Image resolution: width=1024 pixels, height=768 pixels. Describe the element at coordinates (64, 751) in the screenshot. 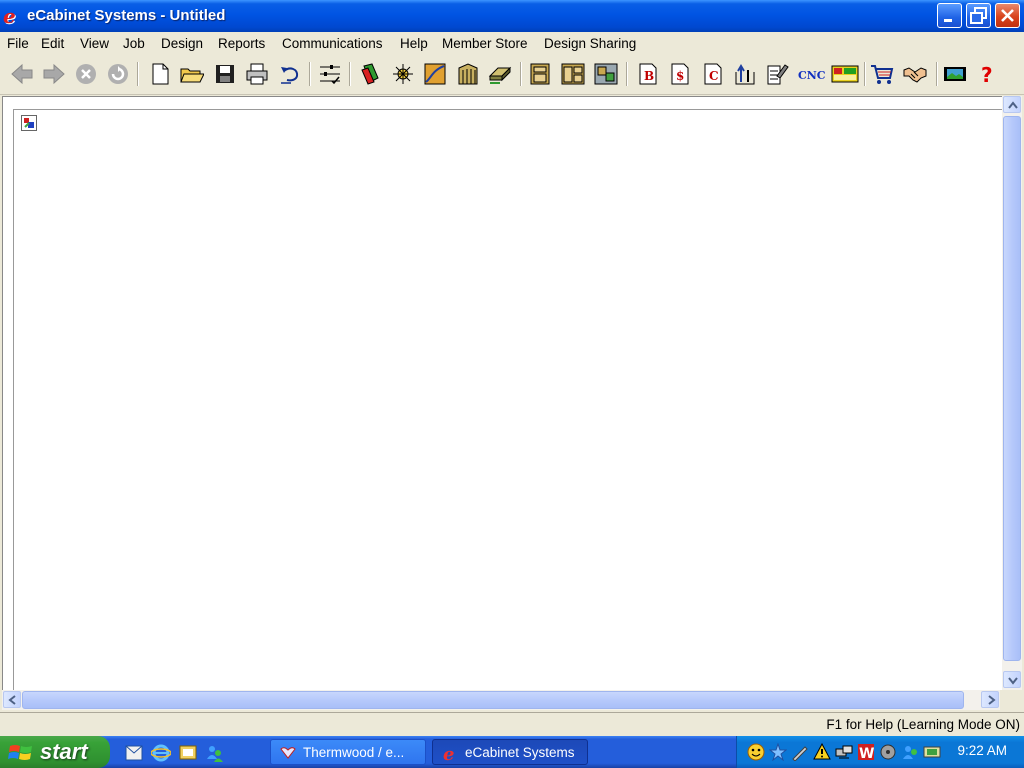

I see `start-label: start` at that location.